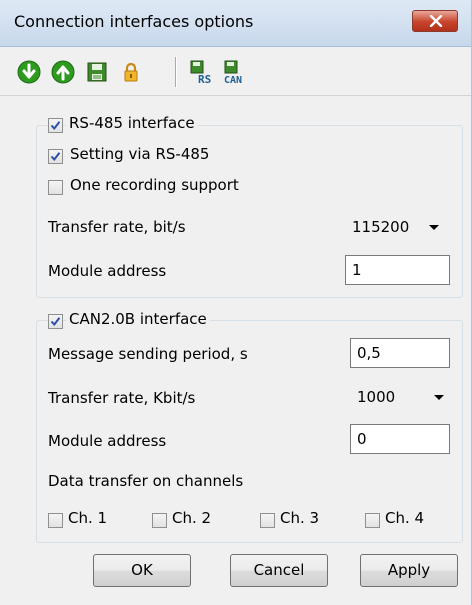 The image size is (472, 605). I want to click on lock-icon, so click(131, 72).